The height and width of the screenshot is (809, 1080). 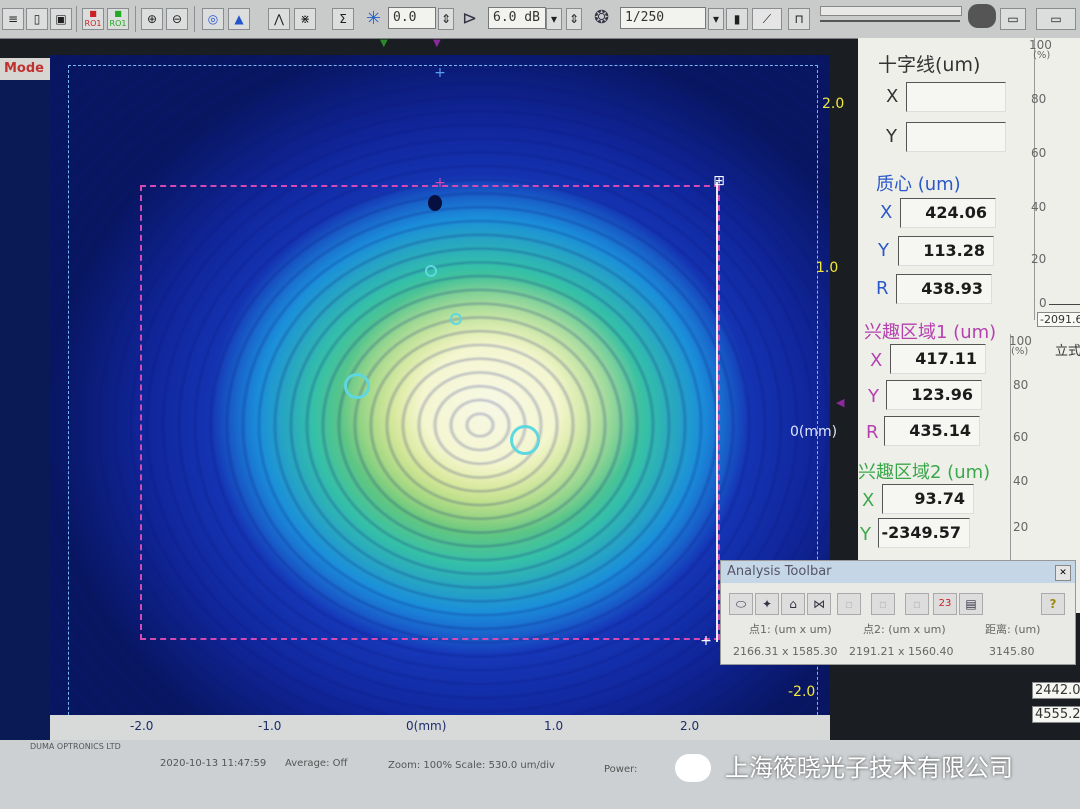 What do you see at coordinates (471, 765) in the screenshot?
I see `status-zoom: Zoom: 100% Scale: 530.0 um/div` at bounding box center [471, 765].